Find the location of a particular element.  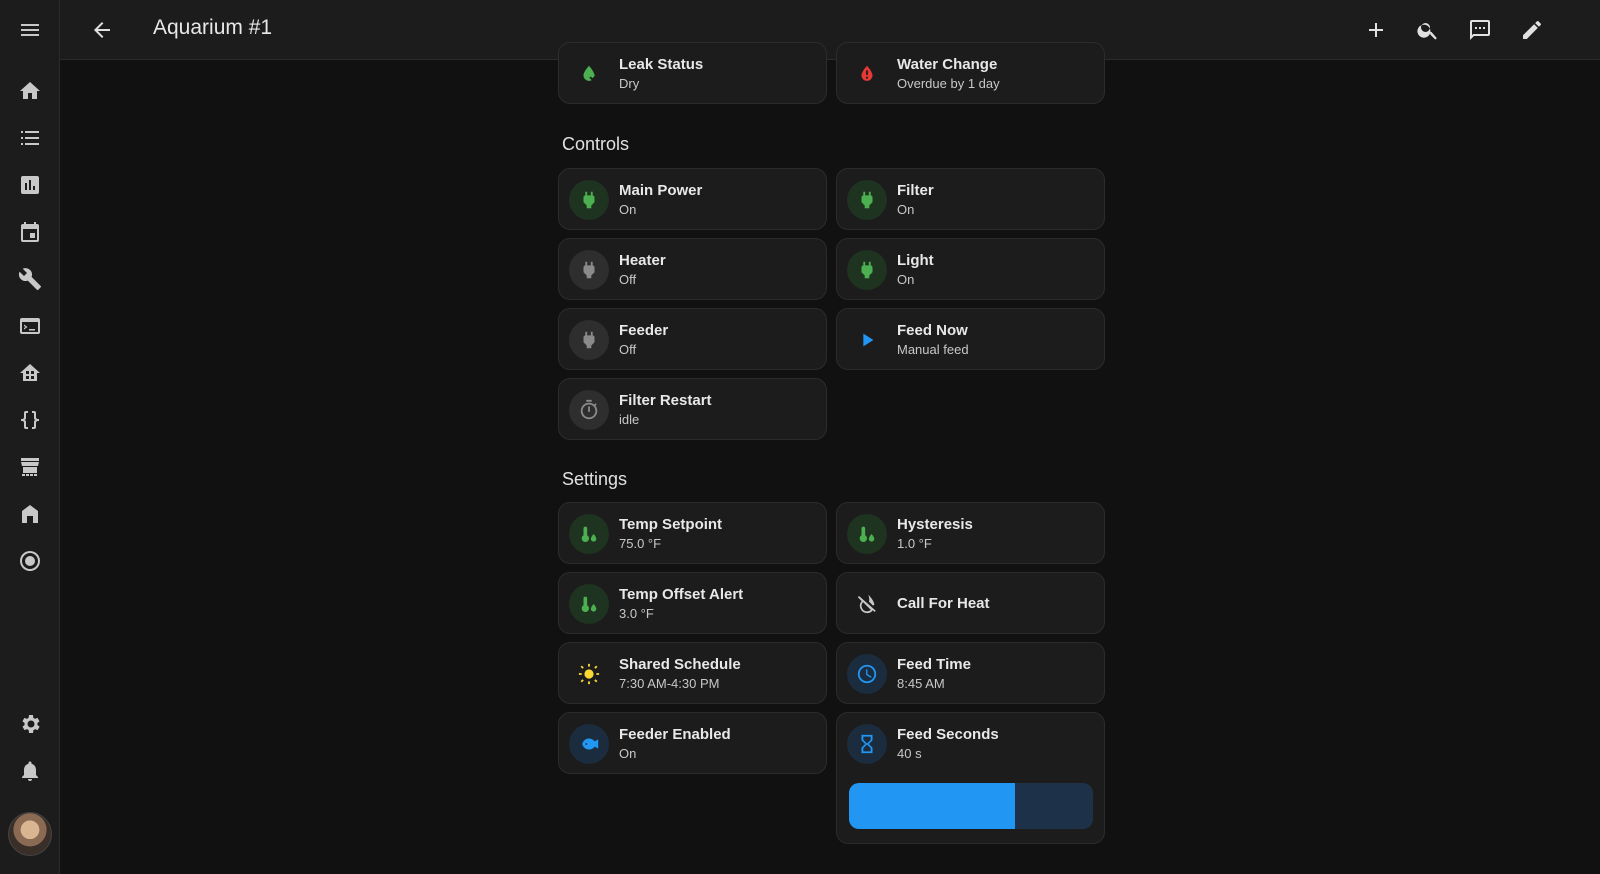

home-city-icon is located at coordinates (30, 372).